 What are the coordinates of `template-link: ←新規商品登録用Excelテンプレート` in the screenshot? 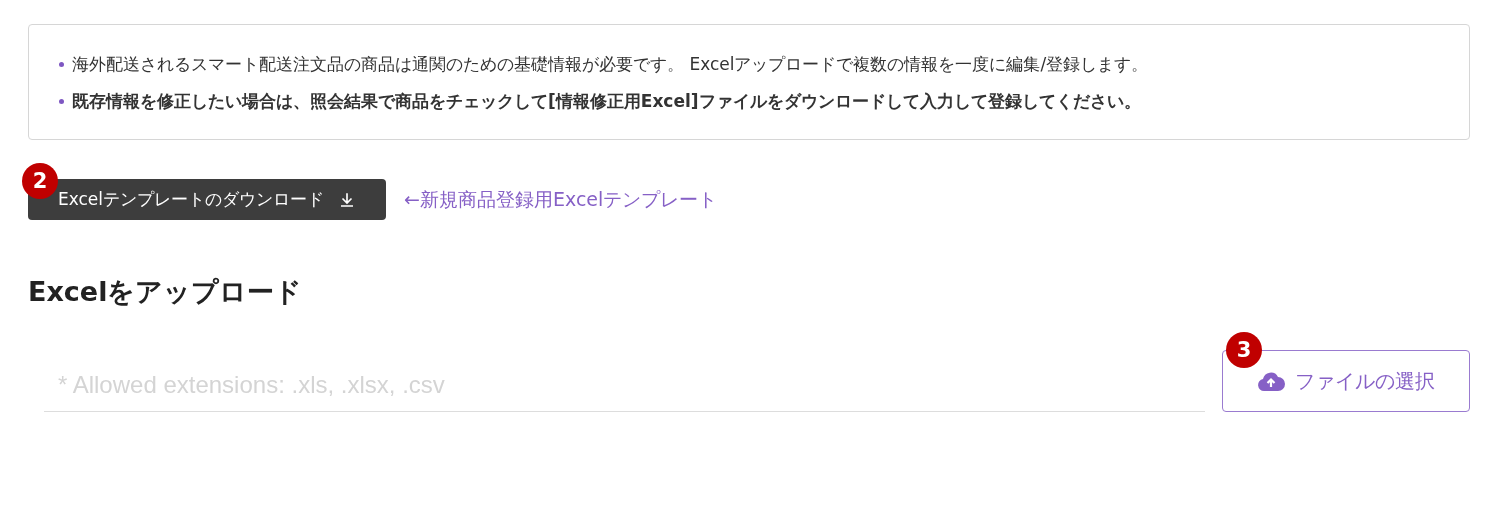 It's located at (561, 199).